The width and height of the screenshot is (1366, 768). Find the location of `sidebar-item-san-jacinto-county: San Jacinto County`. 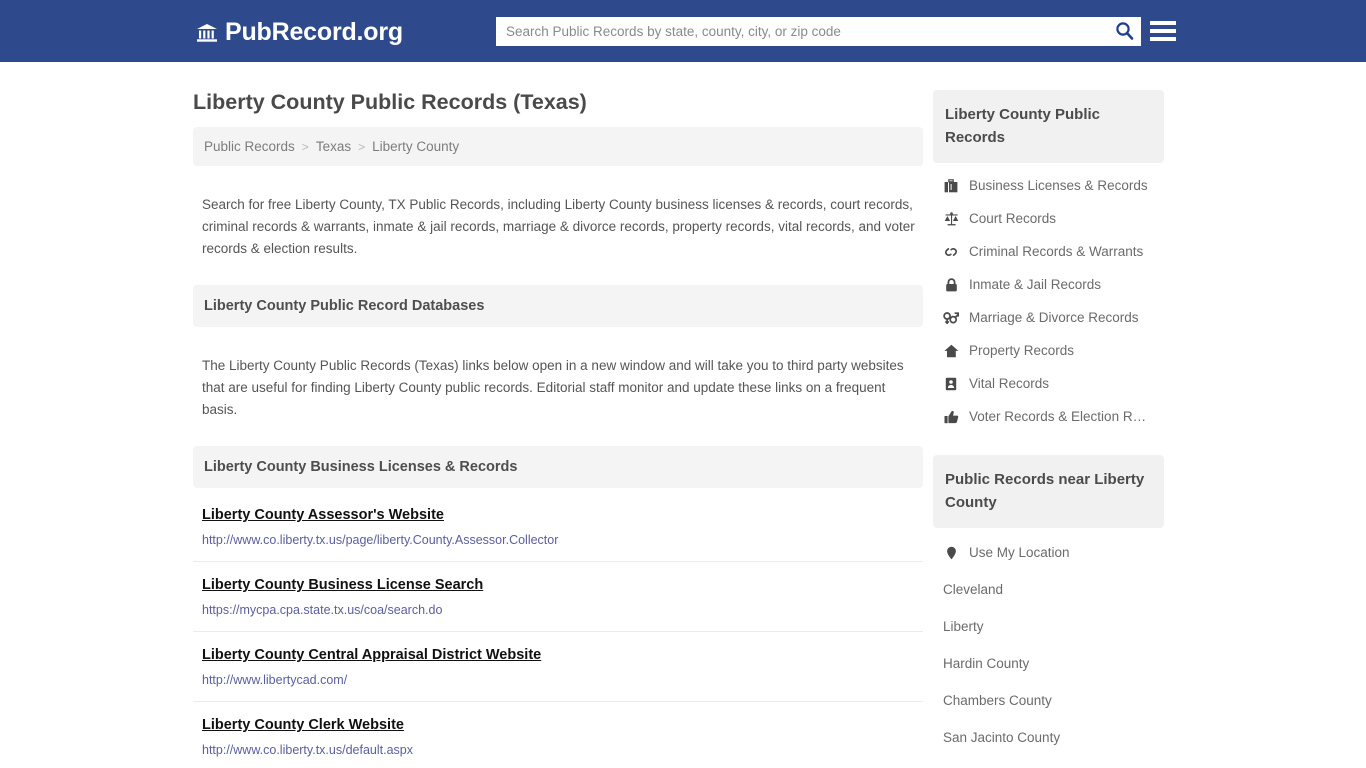

sidebar-item-san-jacinto-county: San Jacinto County is located at coordinates (1048, 737).